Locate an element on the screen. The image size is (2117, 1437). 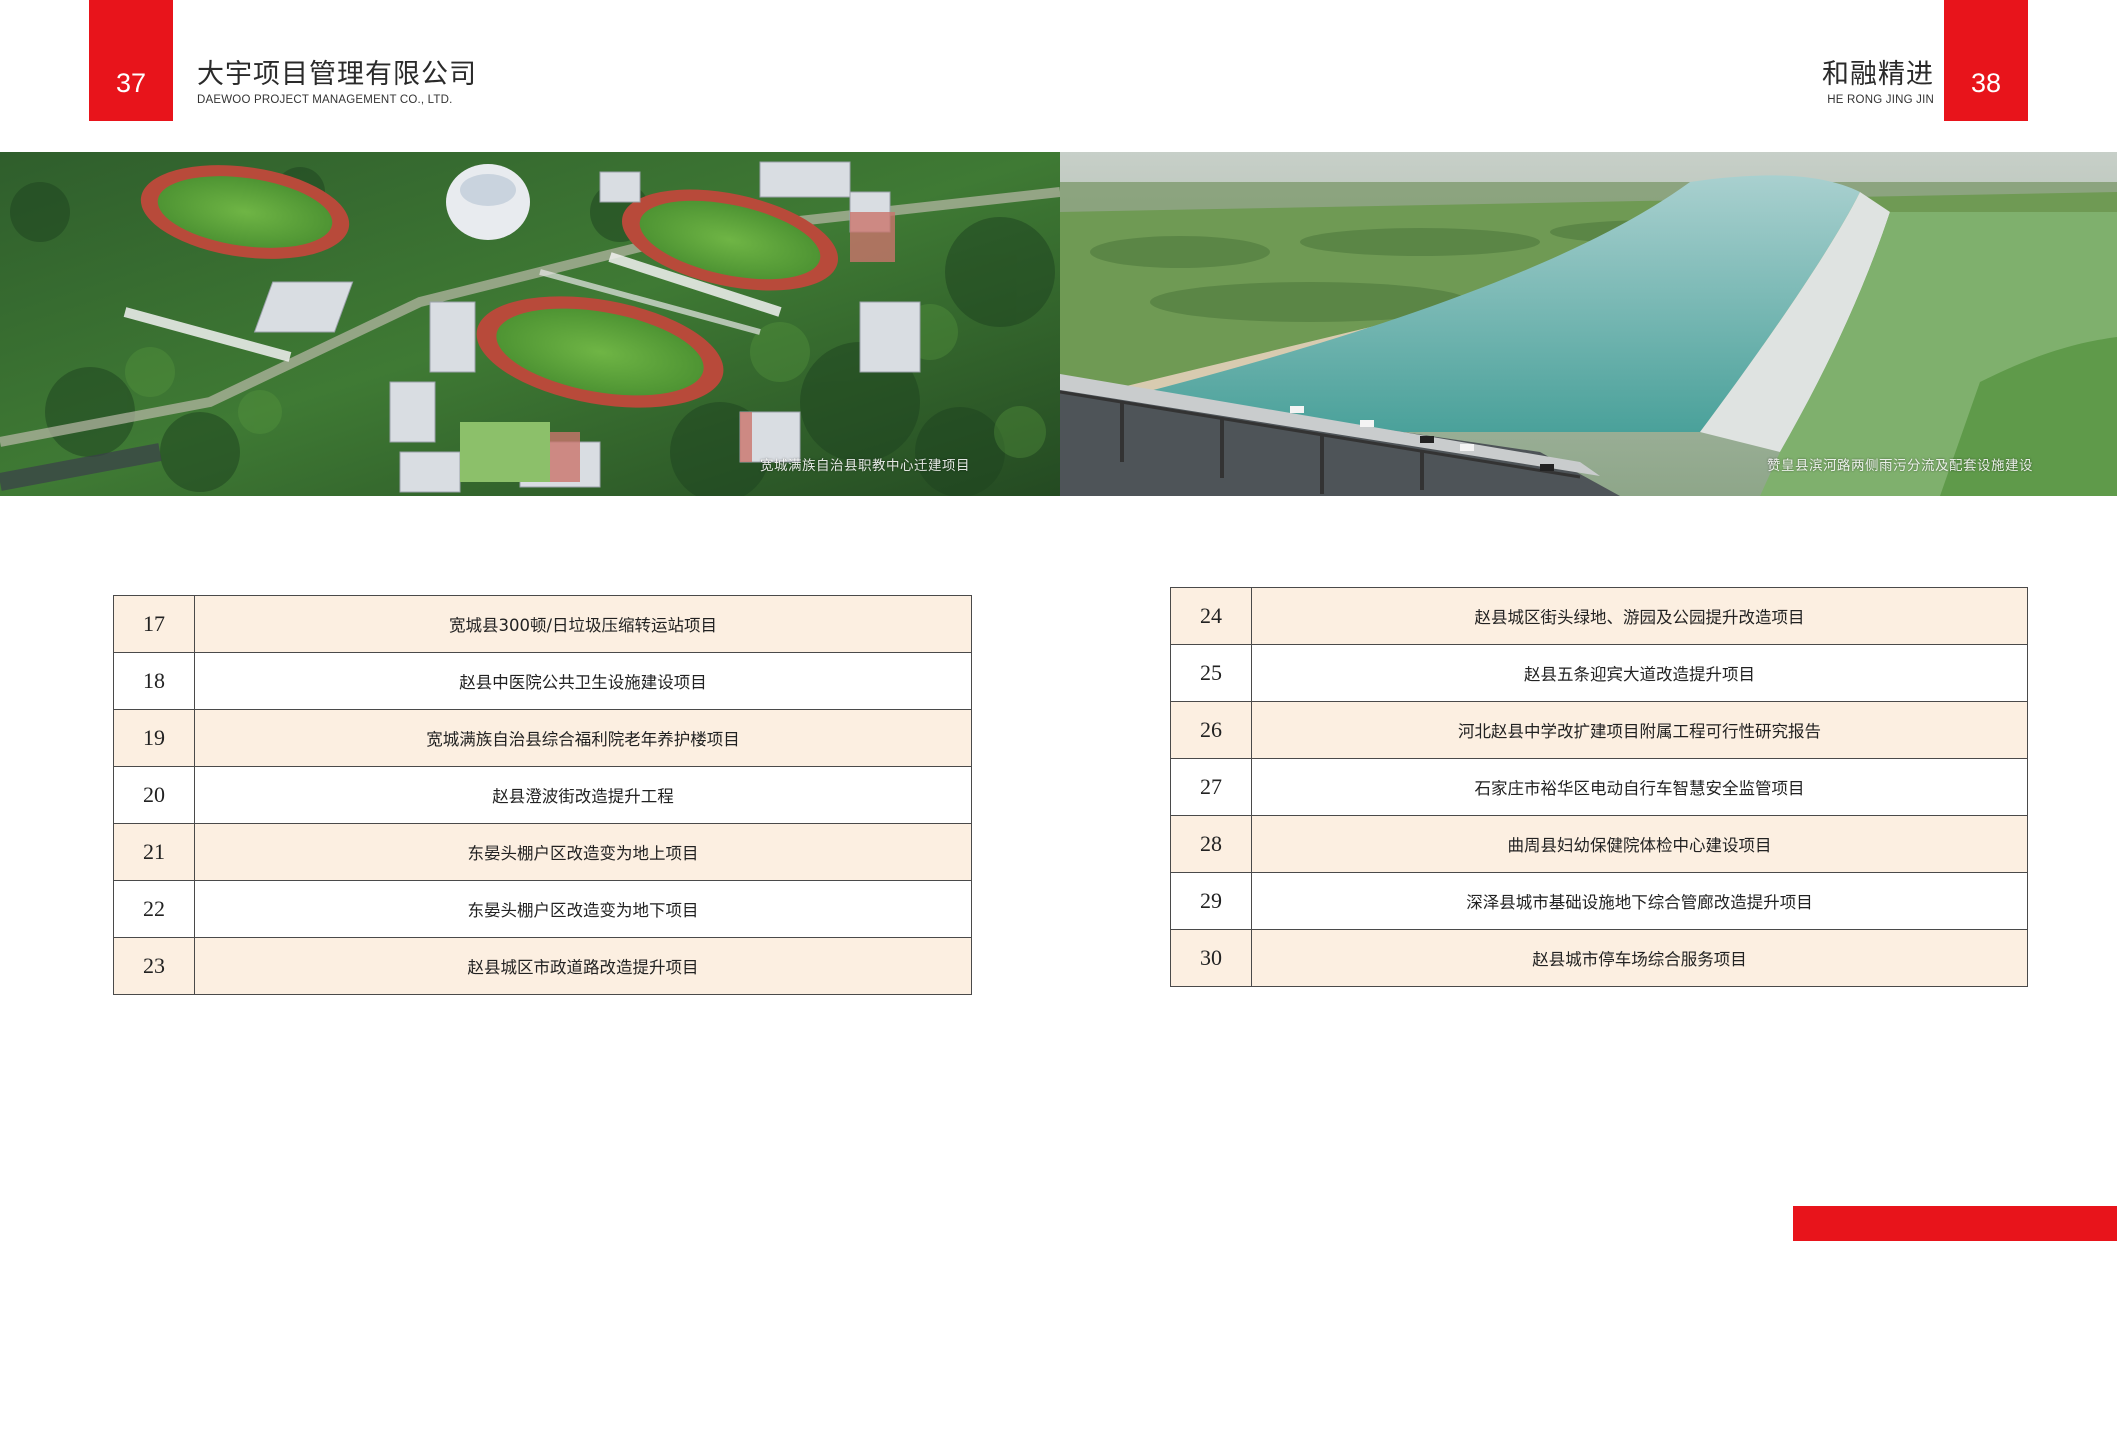
project-number: 25 is located at coordinates (1211, 673).